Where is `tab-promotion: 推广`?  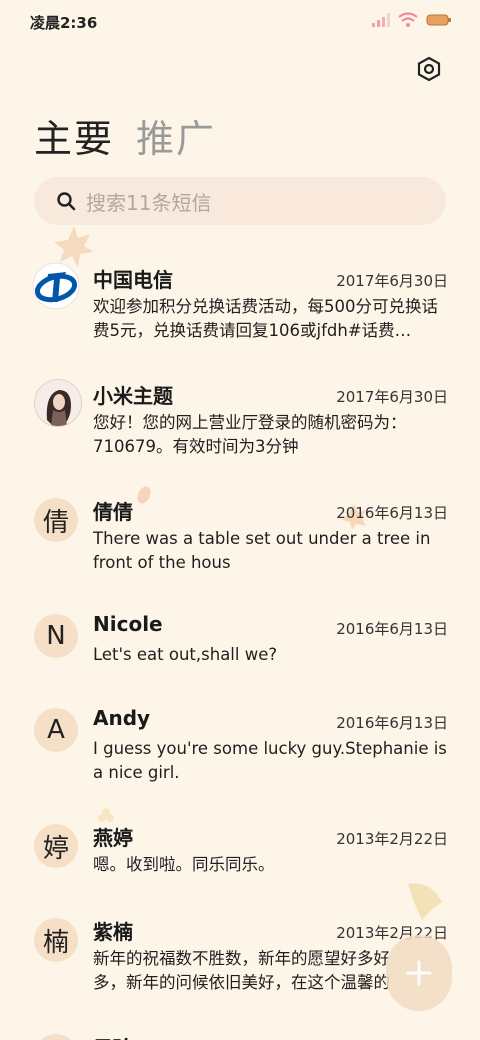
tab-promotion: 推广 is located at coordinates (176, 135).